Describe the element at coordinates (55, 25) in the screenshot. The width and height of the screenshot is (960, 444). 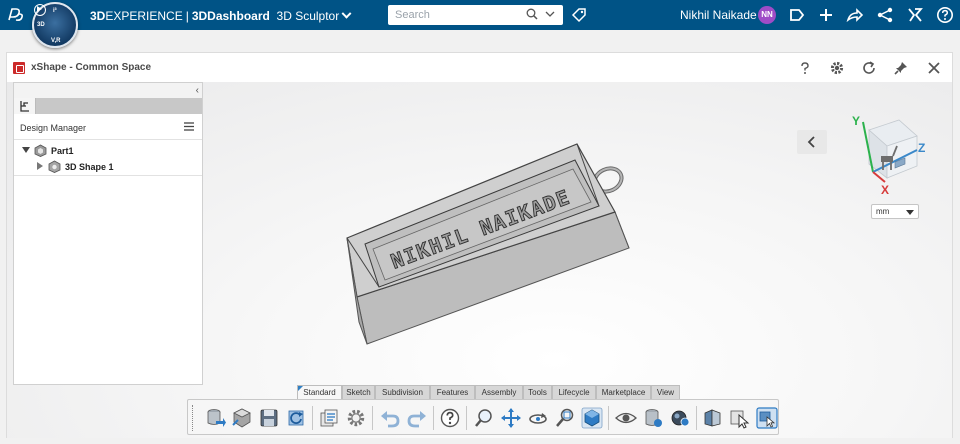
I see `compass-button: i³ 3D V,R` at that location.